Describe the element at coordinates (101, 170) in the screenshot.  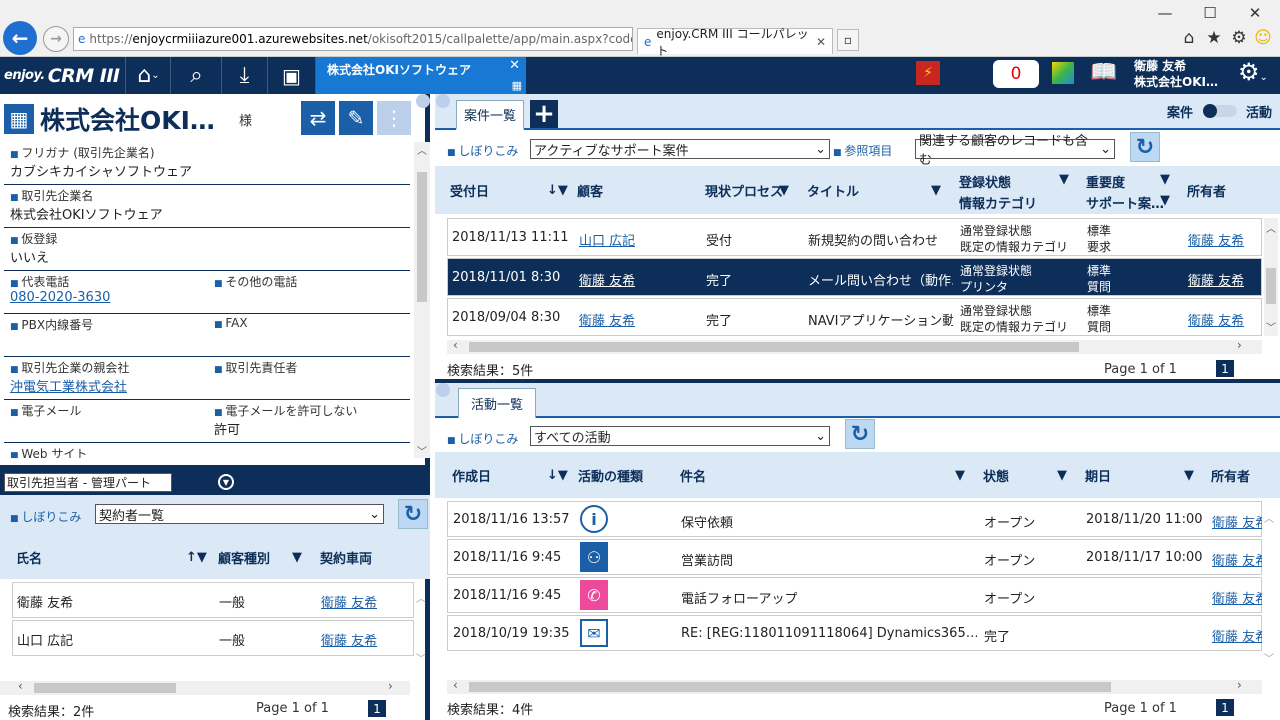
I see `field-value: カブシキカイシャソフトウェア` at that location.